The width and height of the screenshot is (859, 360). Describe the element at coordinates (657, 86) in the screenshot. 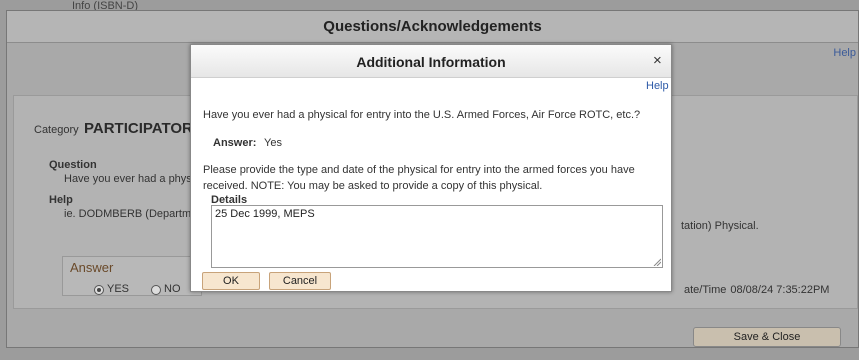

I see `dialog-help-link: Help` at that location.